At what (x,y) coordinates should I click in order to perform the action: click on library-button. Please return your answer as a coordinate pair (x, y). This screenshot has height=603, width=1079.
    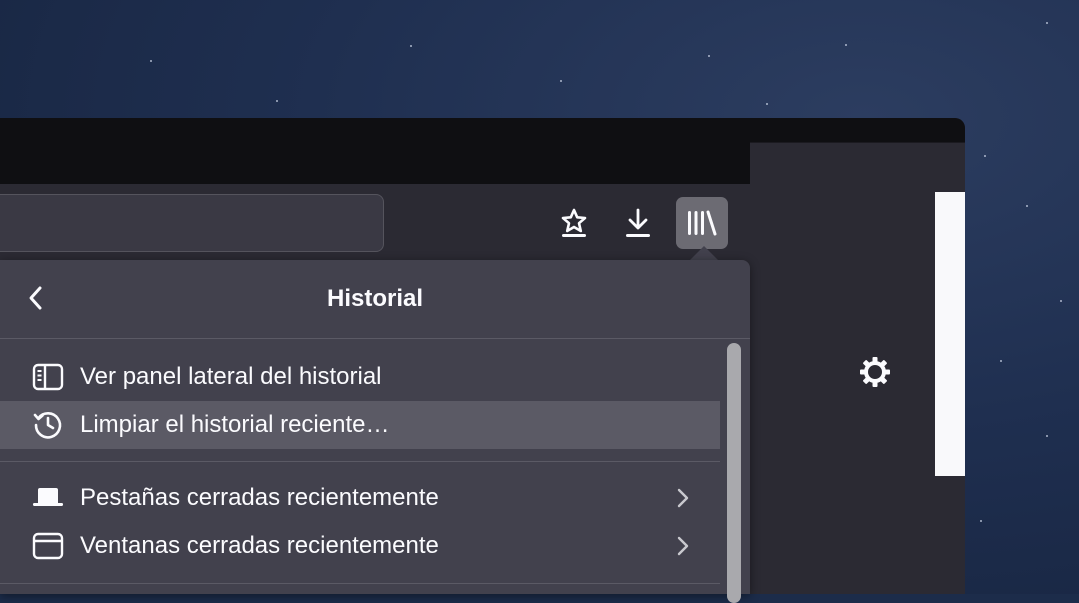
    Looking at the image, I should click on (702, 223).